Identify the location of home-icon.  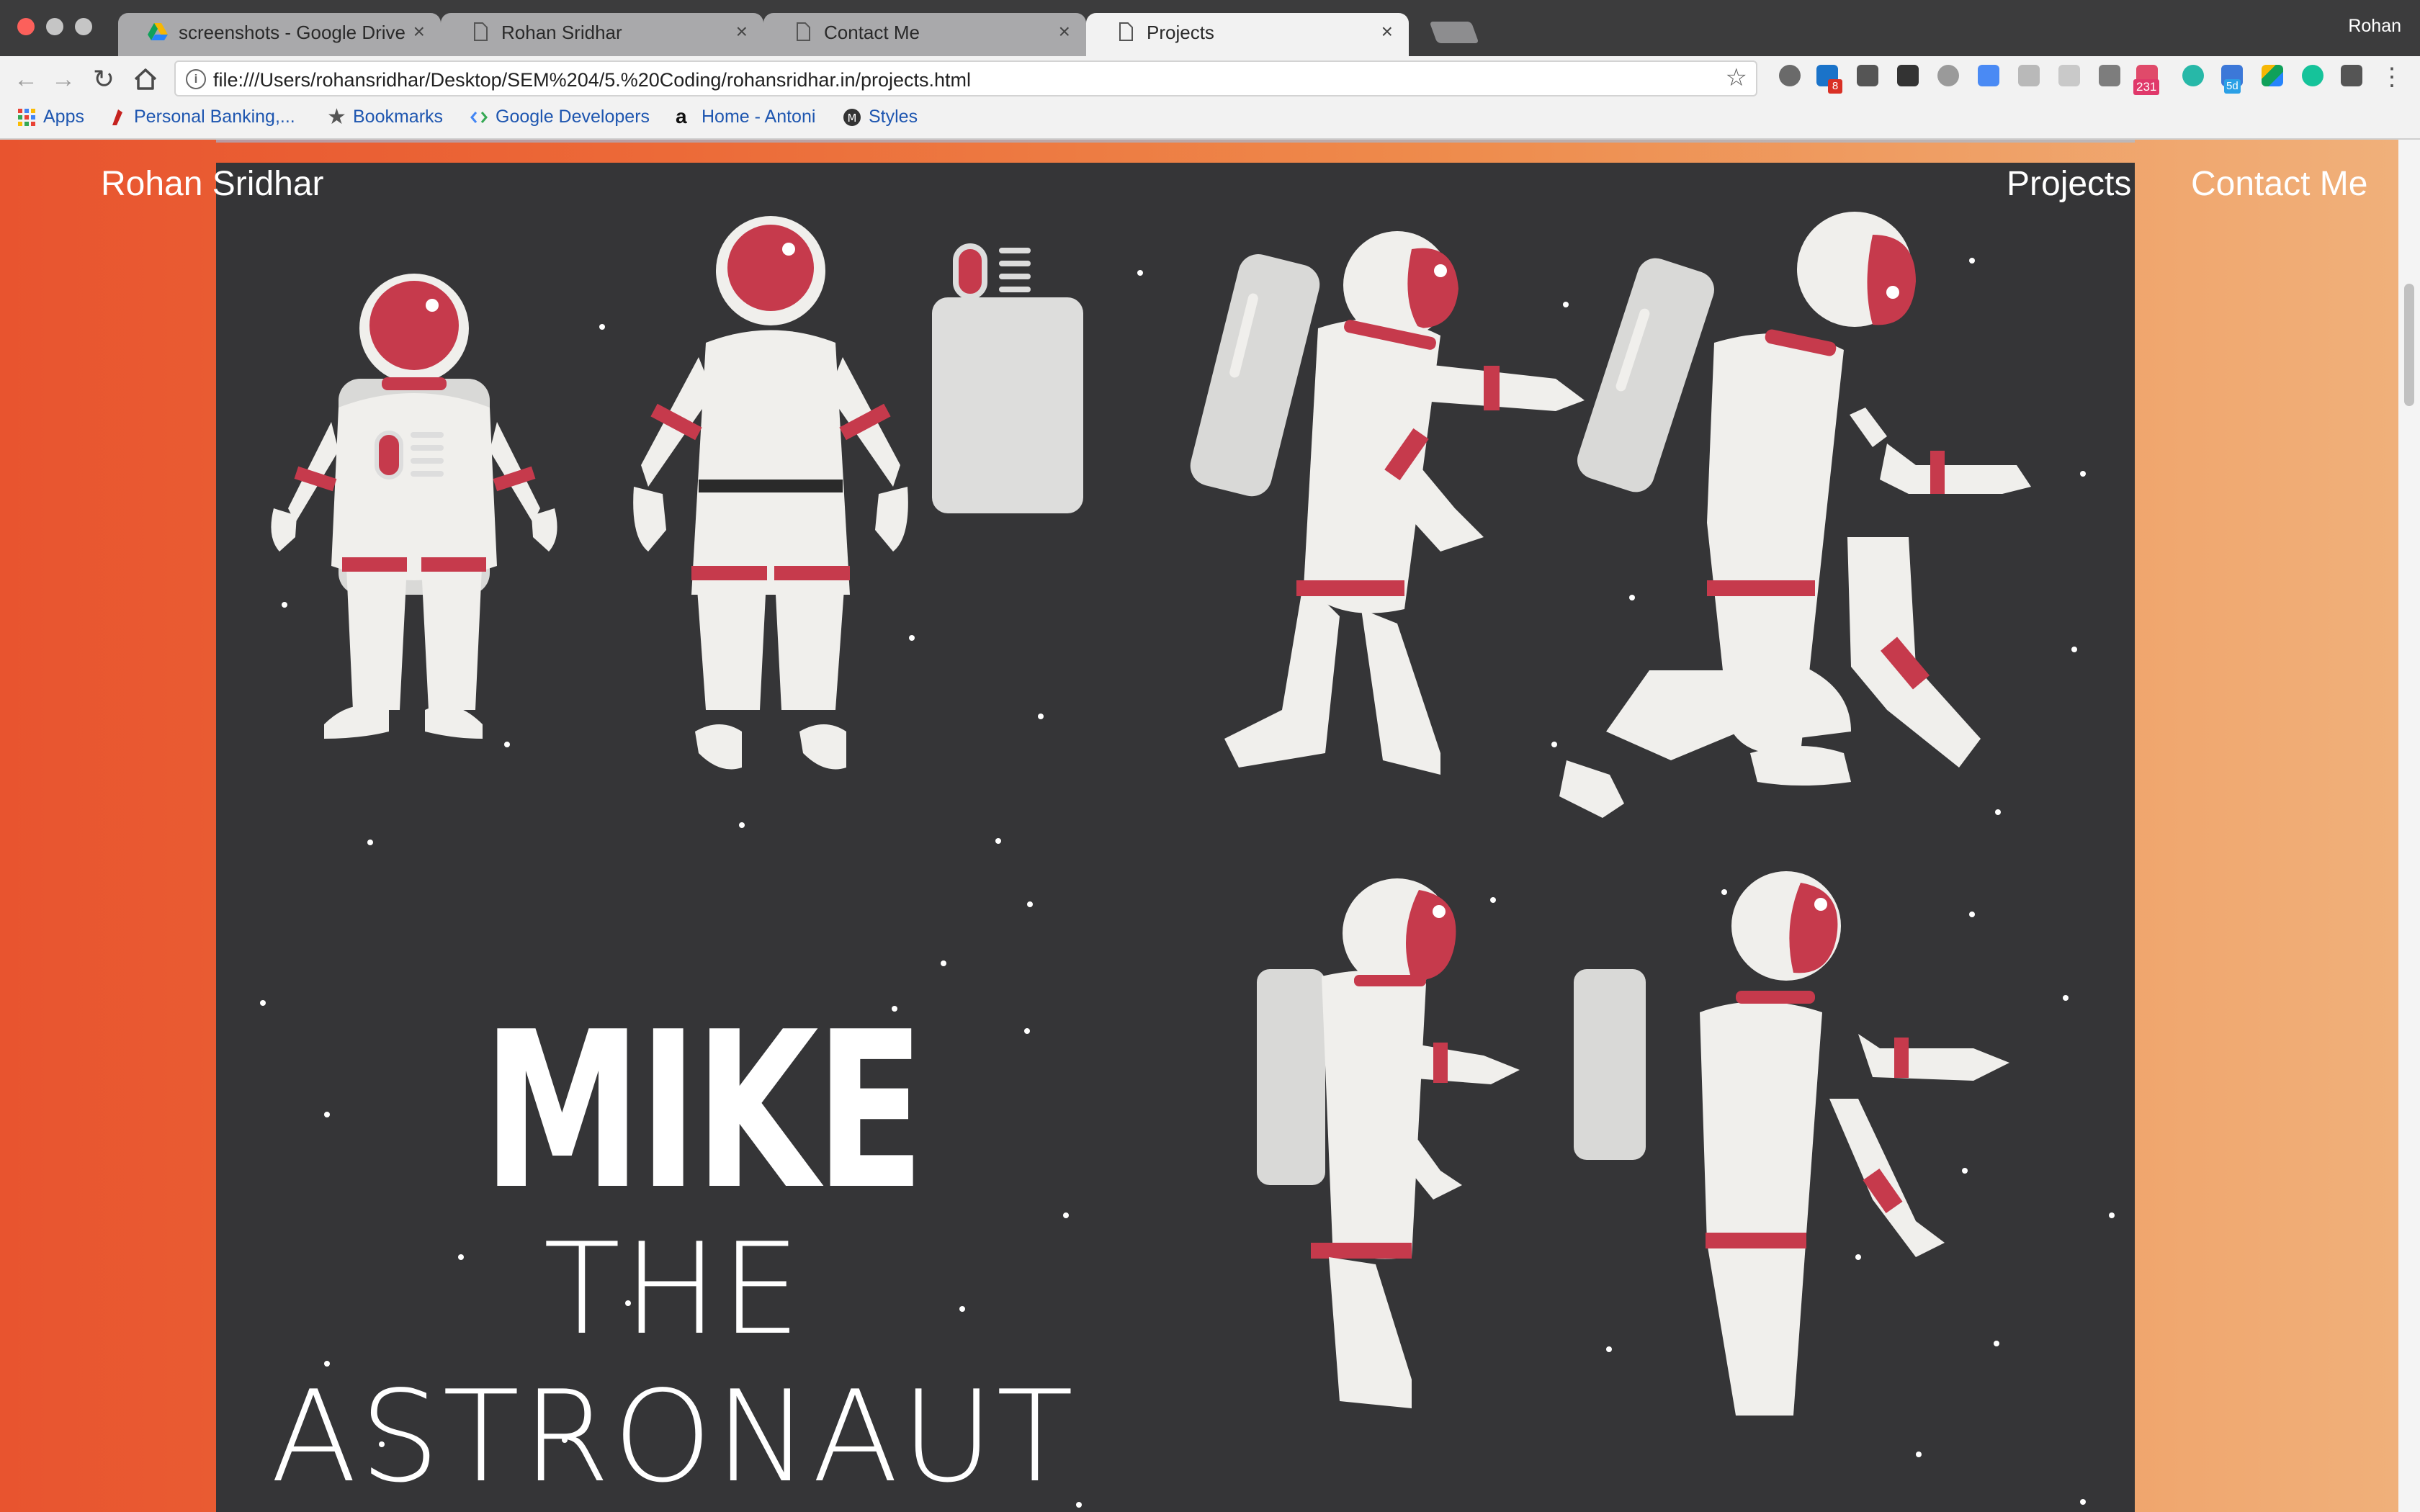
(145, 79).